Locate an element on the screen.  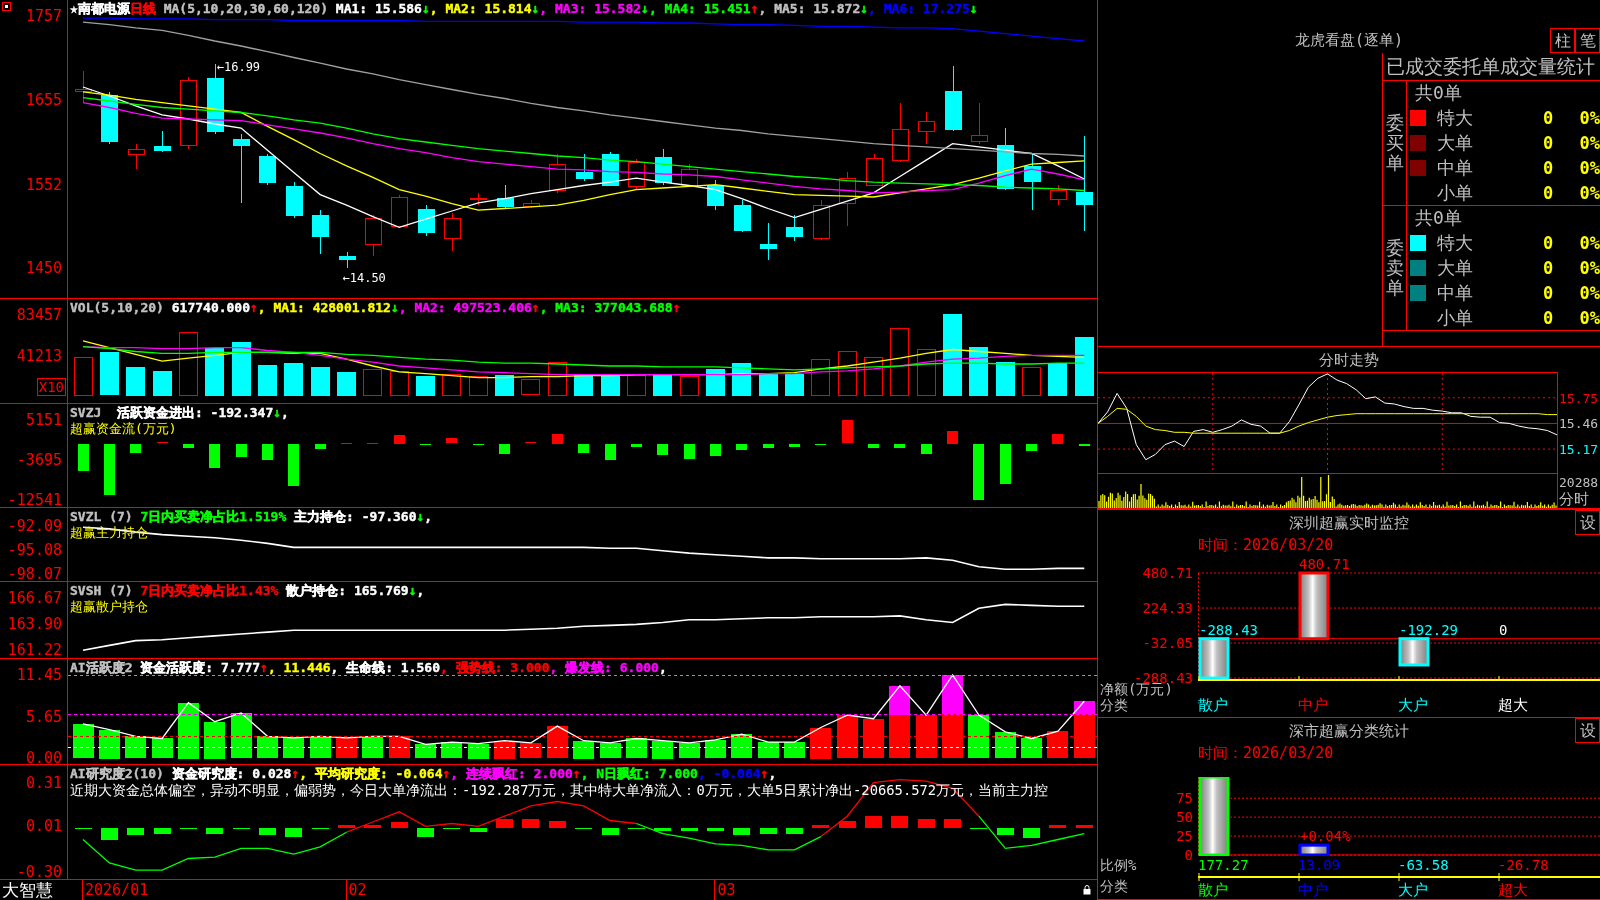
axis-tick-label: 41213 is located at coordinates (39, 356).